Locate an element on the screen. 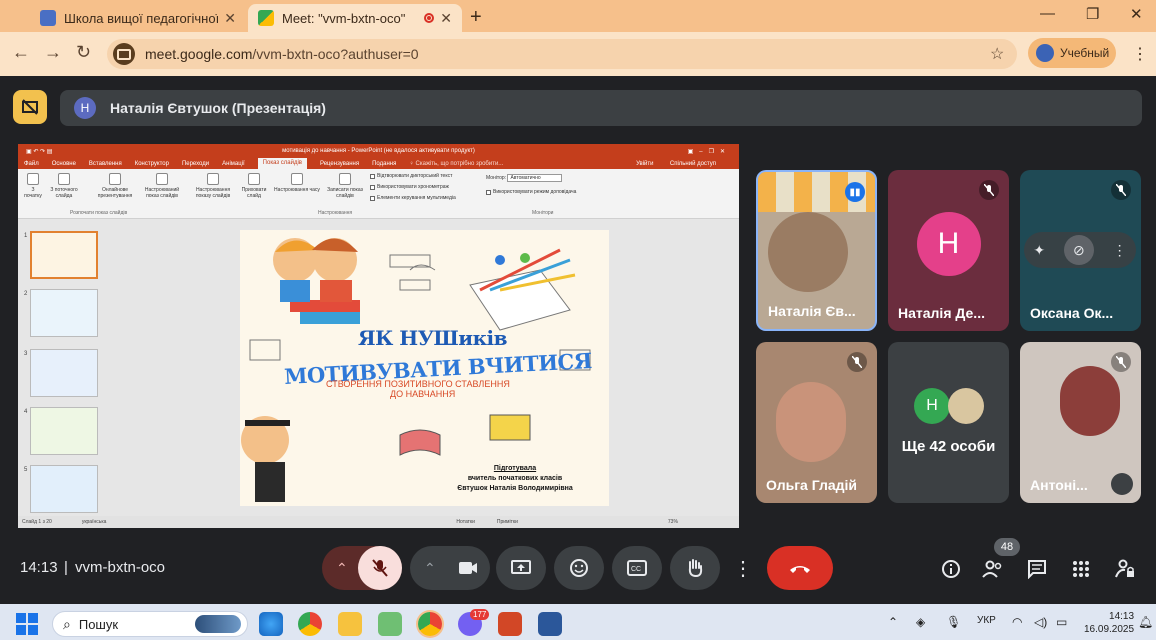 This screenshot has height=640, width=1156. restore-icon: ❐ is located at coordinates (1092, 14).